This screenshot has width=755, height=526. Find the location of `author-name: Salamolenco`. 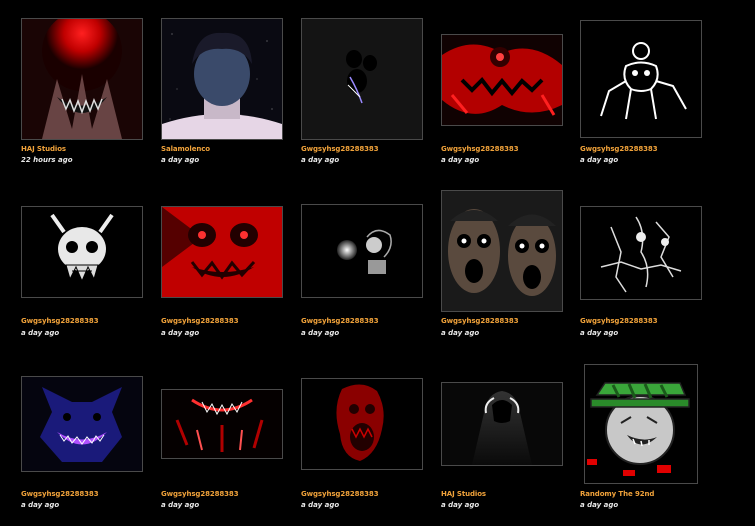

author-name: Salamolenco is located at coordinates (185, 149).